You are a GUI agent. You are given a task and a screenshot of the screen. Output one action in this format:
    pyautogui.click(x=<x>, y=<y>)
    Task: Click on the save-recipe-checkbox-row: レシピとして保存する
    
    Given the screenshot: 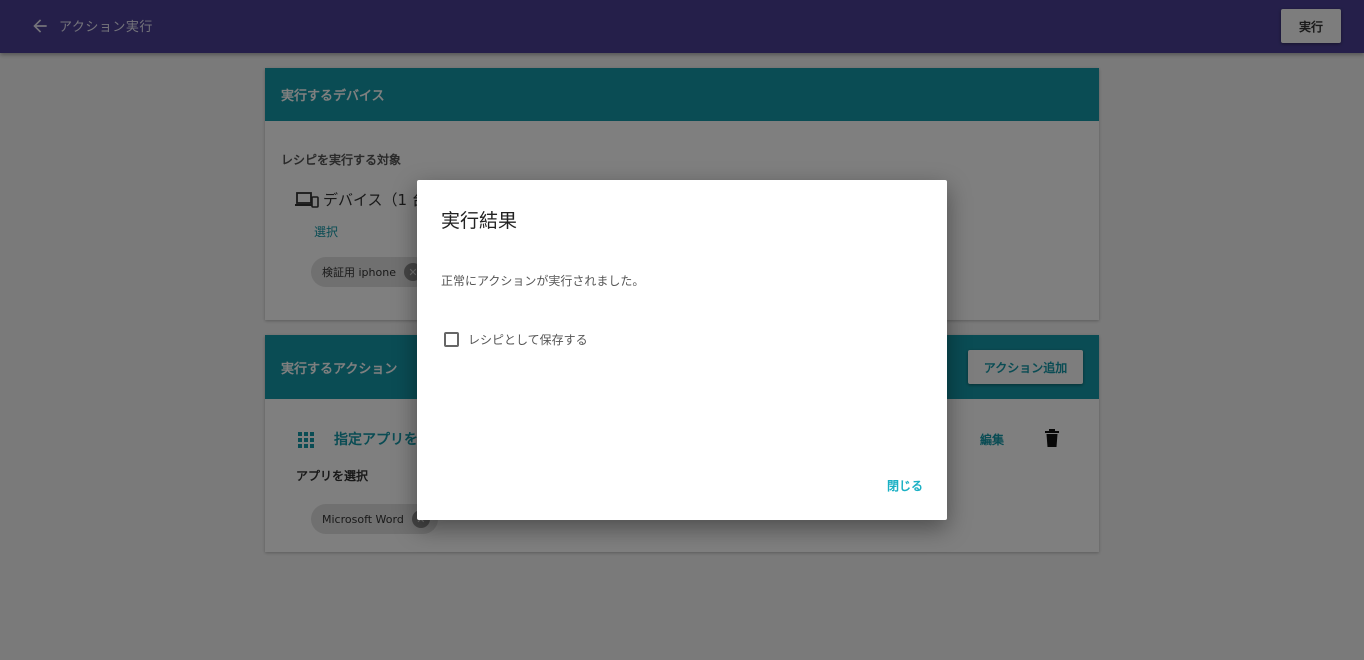 What is the action you would take?
    pyautogui.click(x=516, y=339)
    